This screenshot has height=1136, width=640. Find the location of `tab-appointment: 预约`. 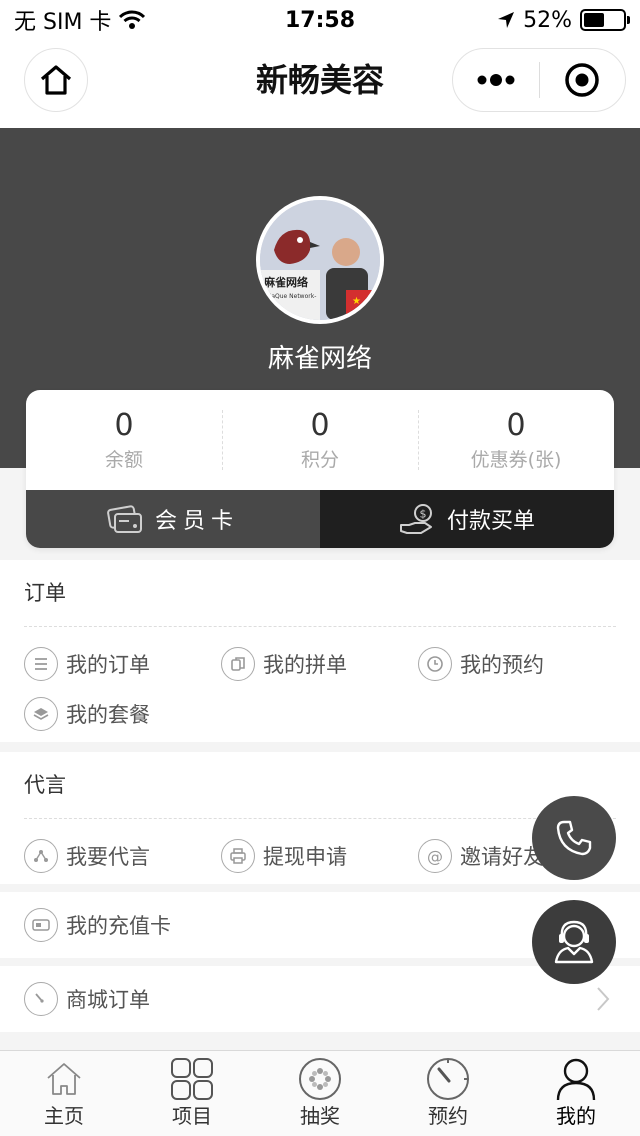

tab-appointment: 预约 is located at coordinates (448, 1093).